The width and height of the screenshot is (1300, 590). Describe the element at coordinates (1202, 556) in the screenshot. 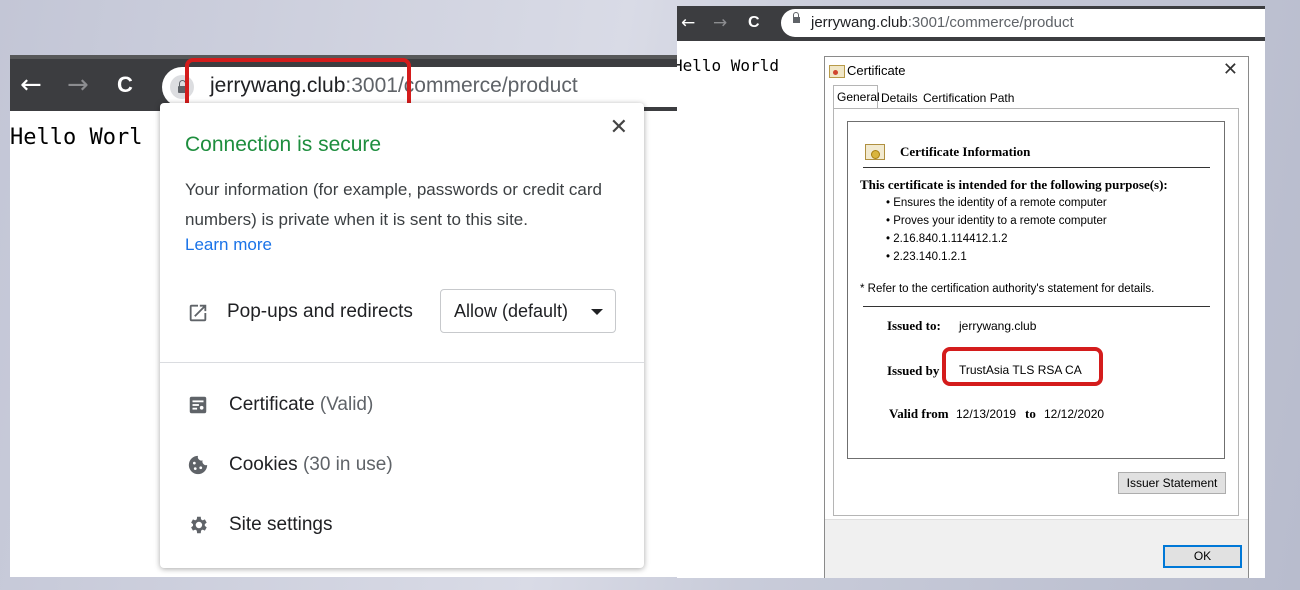

I see `ok-button: OK` at that location.